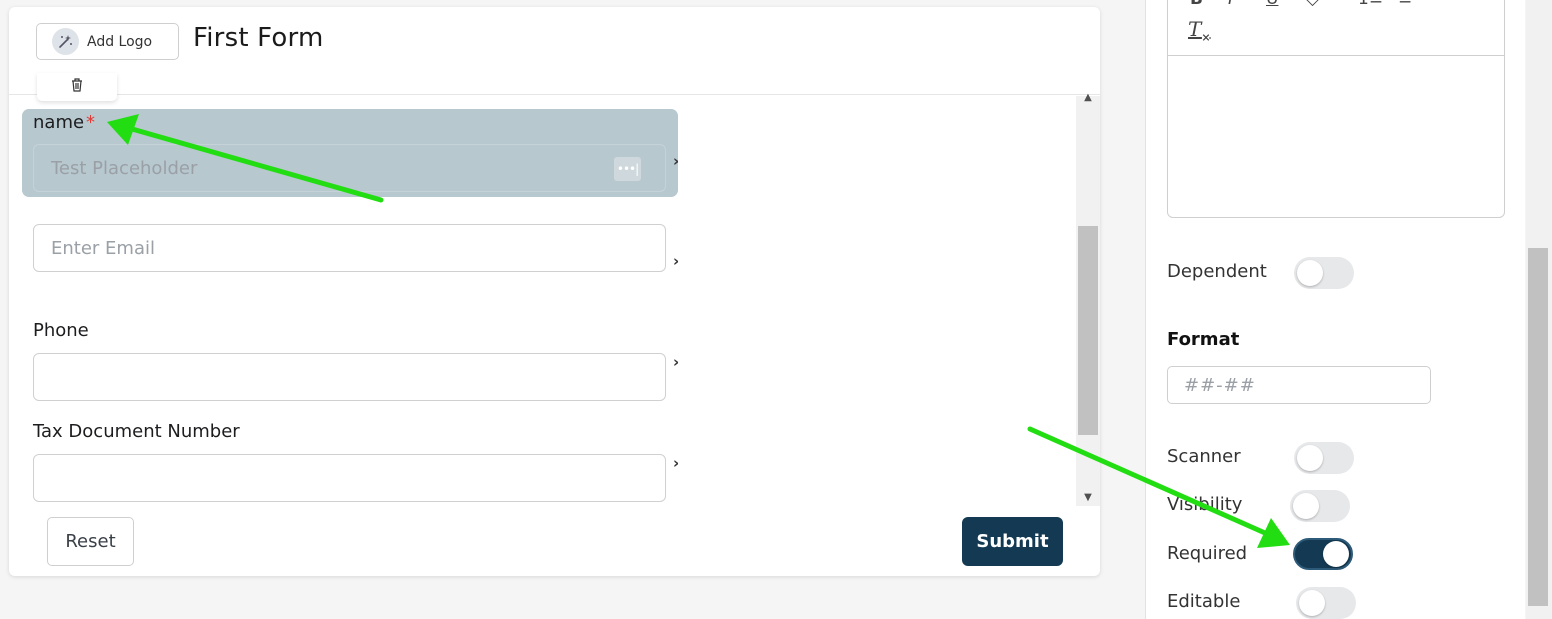 Image resolution: width=1552 pixels, height=619 pixels. Describe the element at coordinates (64, 122) in the screenshot. I see `field-label: name *` at that location.